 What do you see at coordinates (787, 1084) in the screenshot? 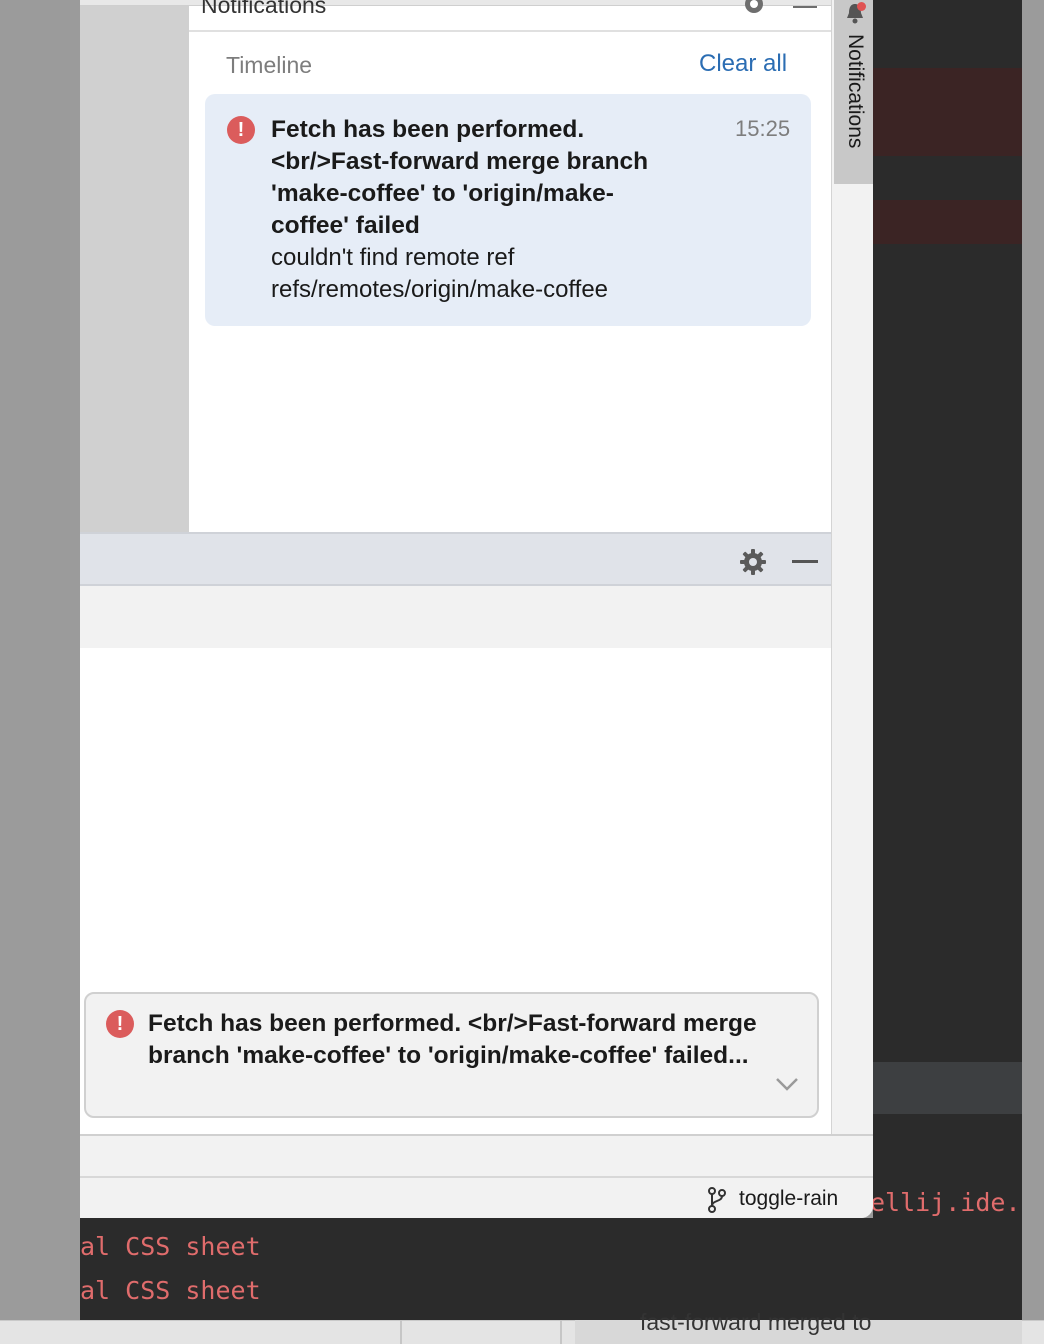
I see `chevron-down-icon` at bounding box center [787, 1084].